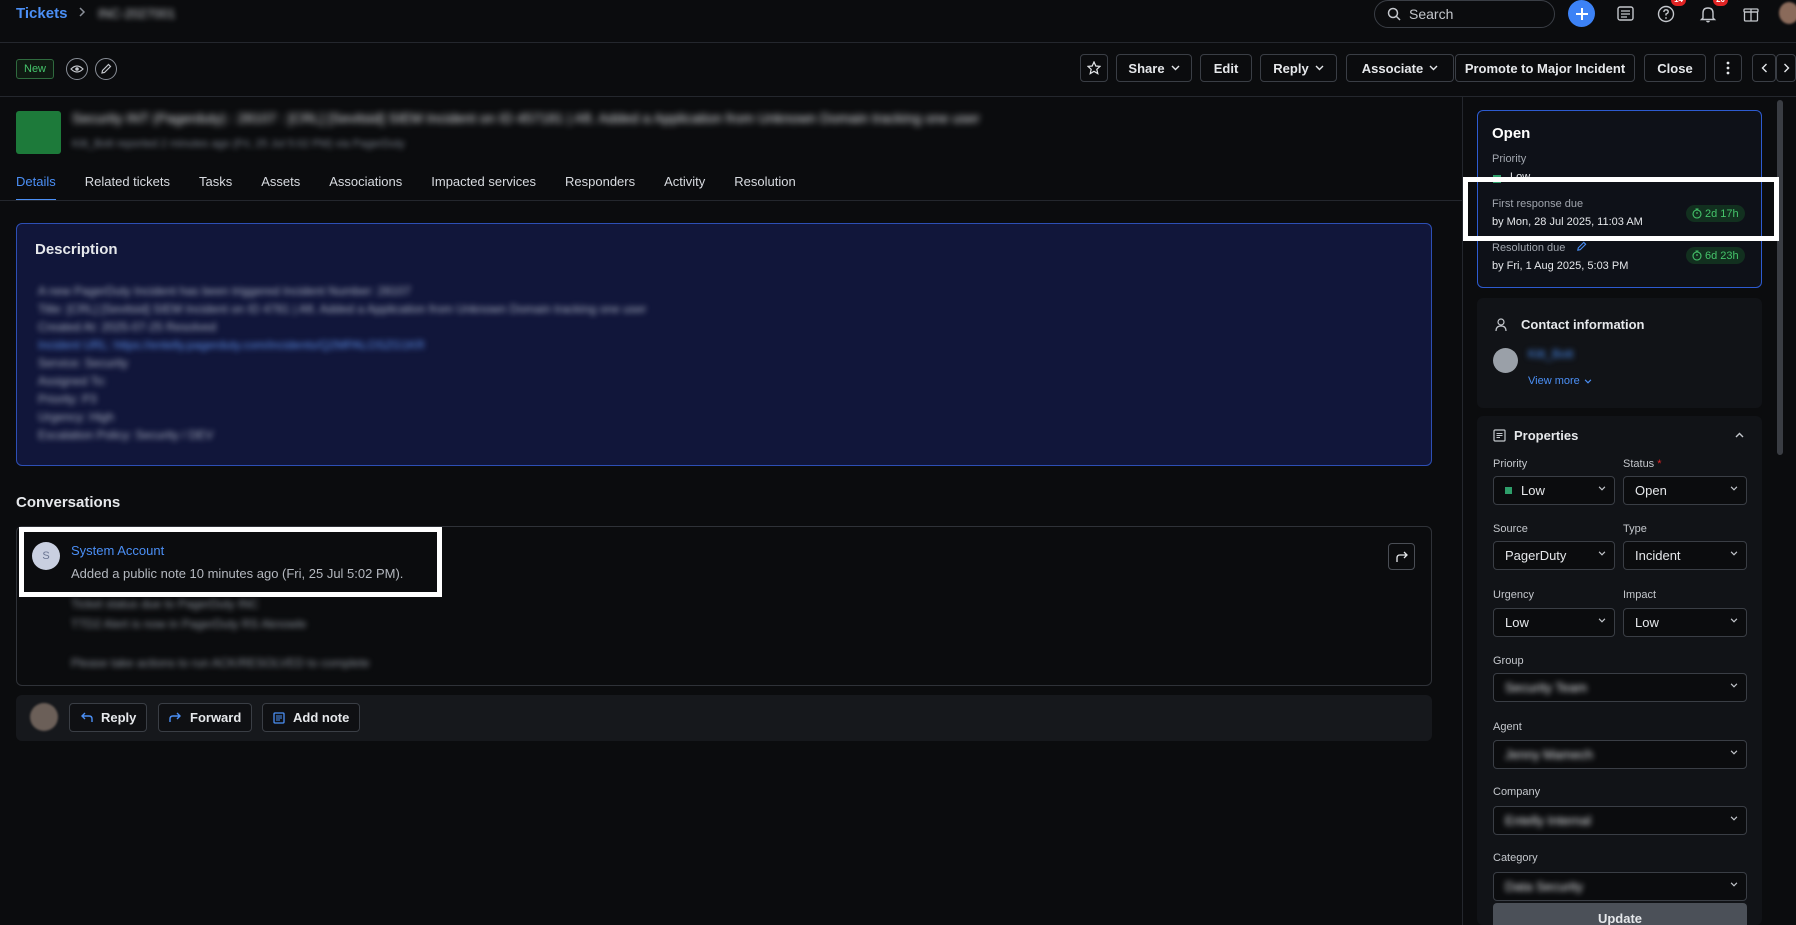 This screenshot has width=1796, height=925. Describe the element at coordinates (1400, 68) in the screenshot. I see `associate-button: Associate` at that location.